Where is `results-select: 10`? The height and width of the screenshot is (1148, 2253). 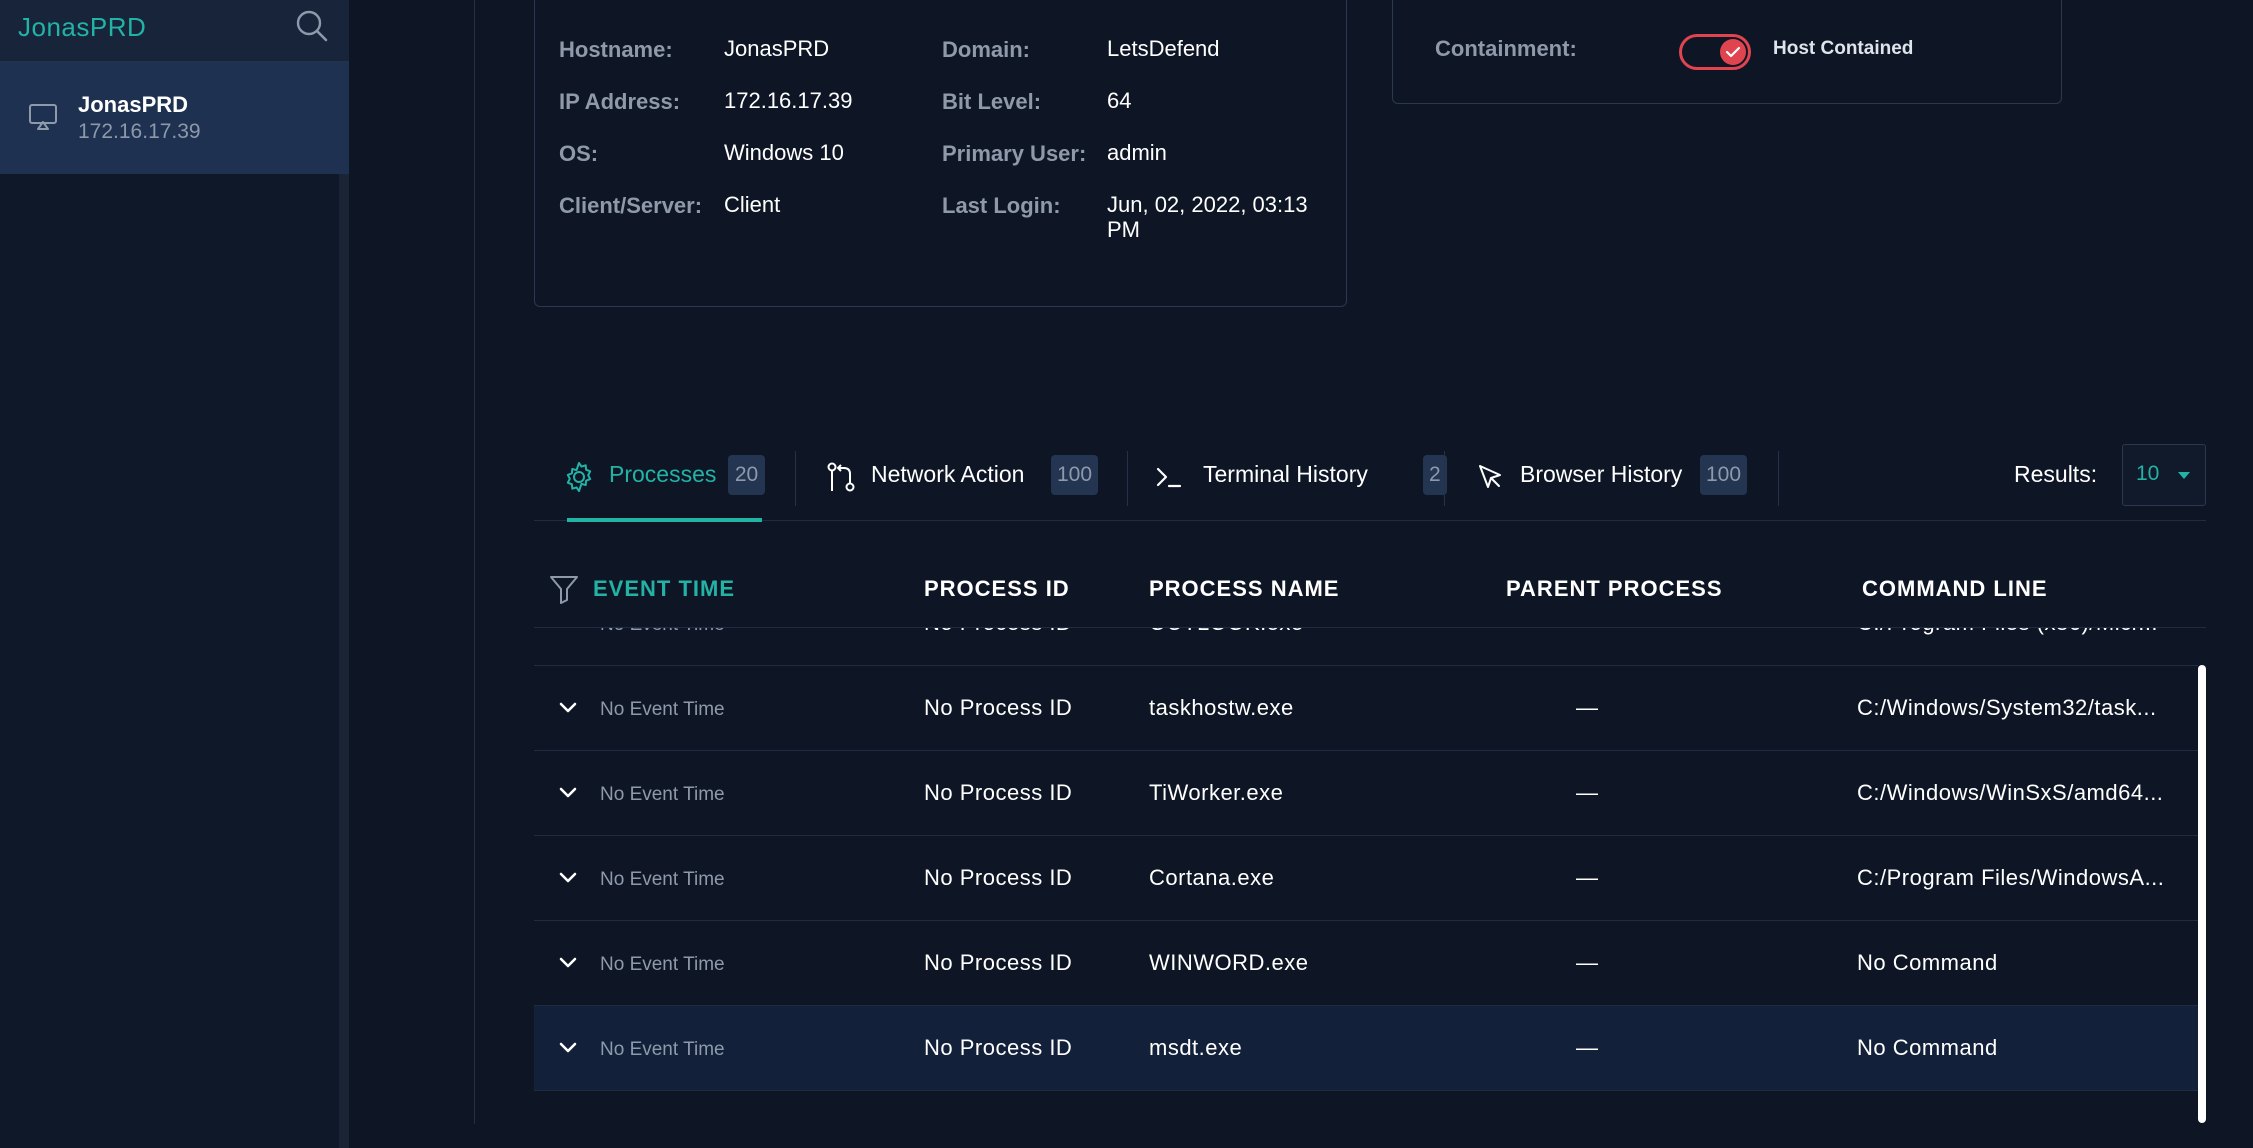 results-select: 10 is located at coordinates (2164, 475).